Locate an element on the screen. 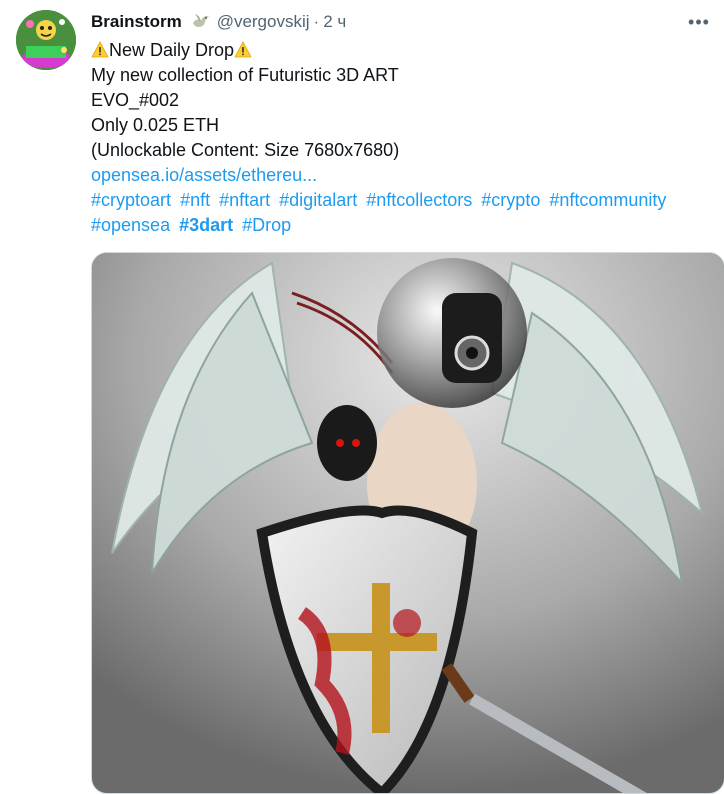  hashtags-row-2: #opensea #3dart #Drop is located at coordinates (401, 225).